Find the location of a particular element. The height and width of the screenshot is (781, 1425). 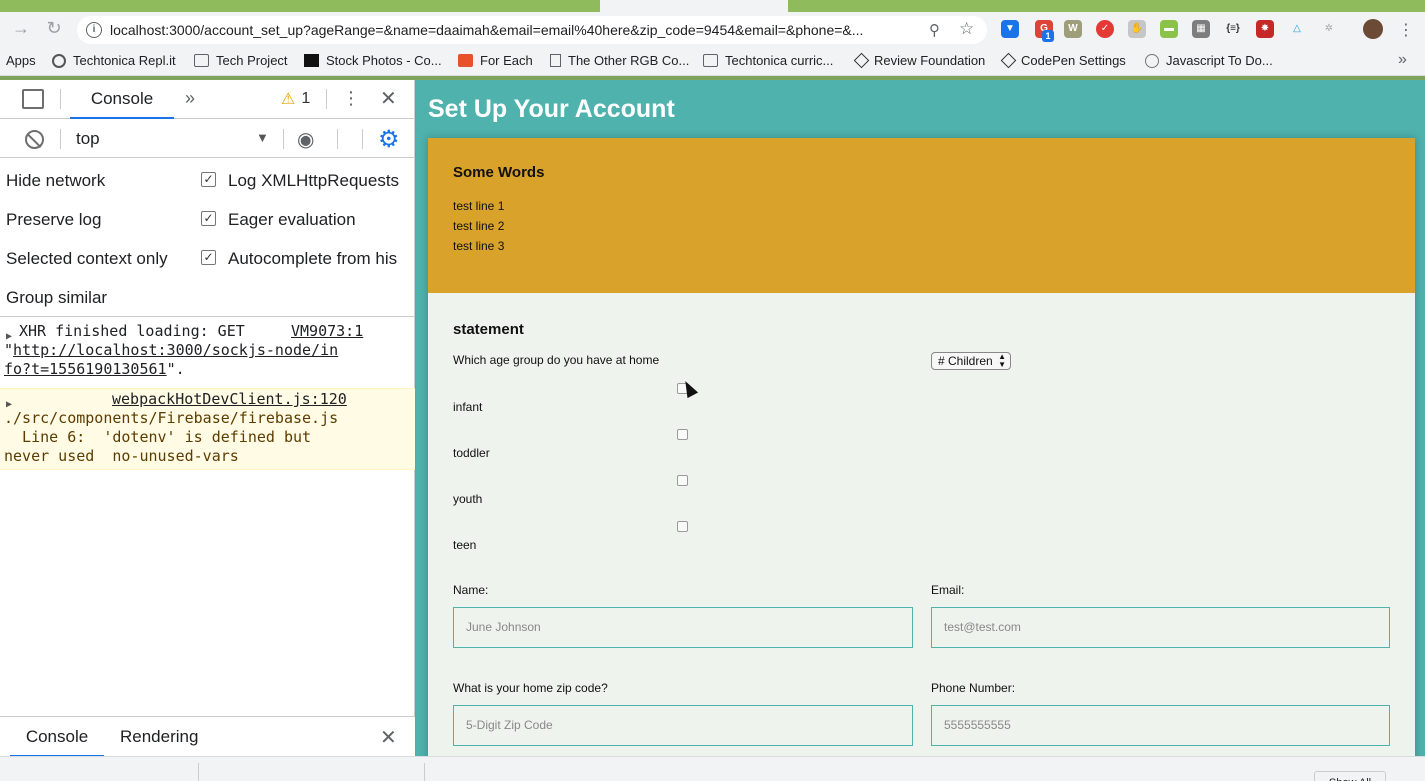

devtools-tabbar: Console » ⚠ 1 ⋮ ✕ is located at coordinates (207, 99).